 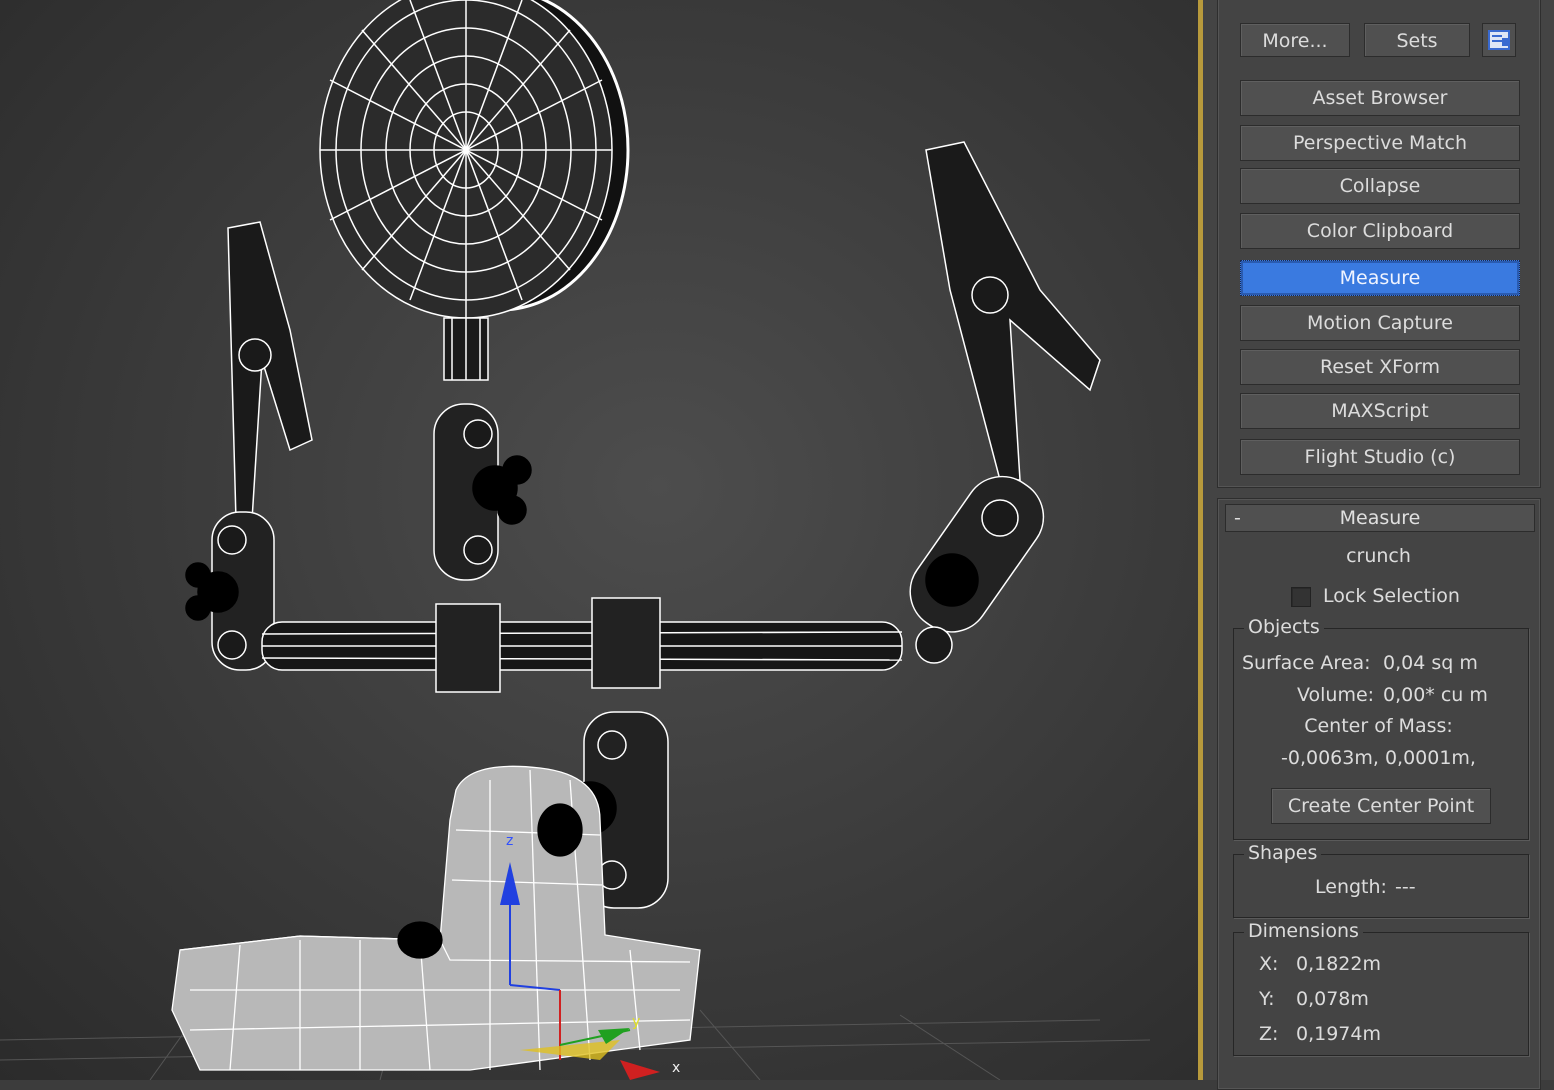 I want to click on measure-rollout-title: Measure, so click(x=1380, y=518).